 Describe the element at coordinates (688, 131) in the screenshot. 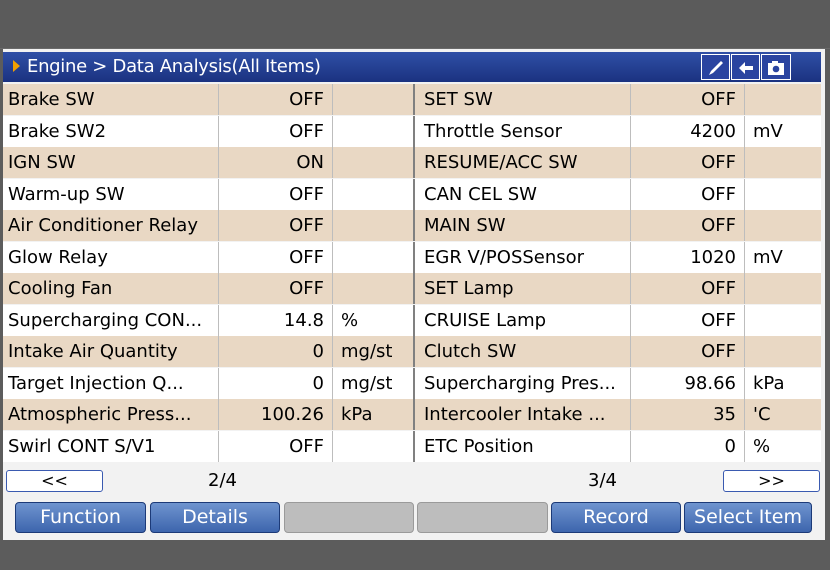

I see `item-value: 4200` at that location.